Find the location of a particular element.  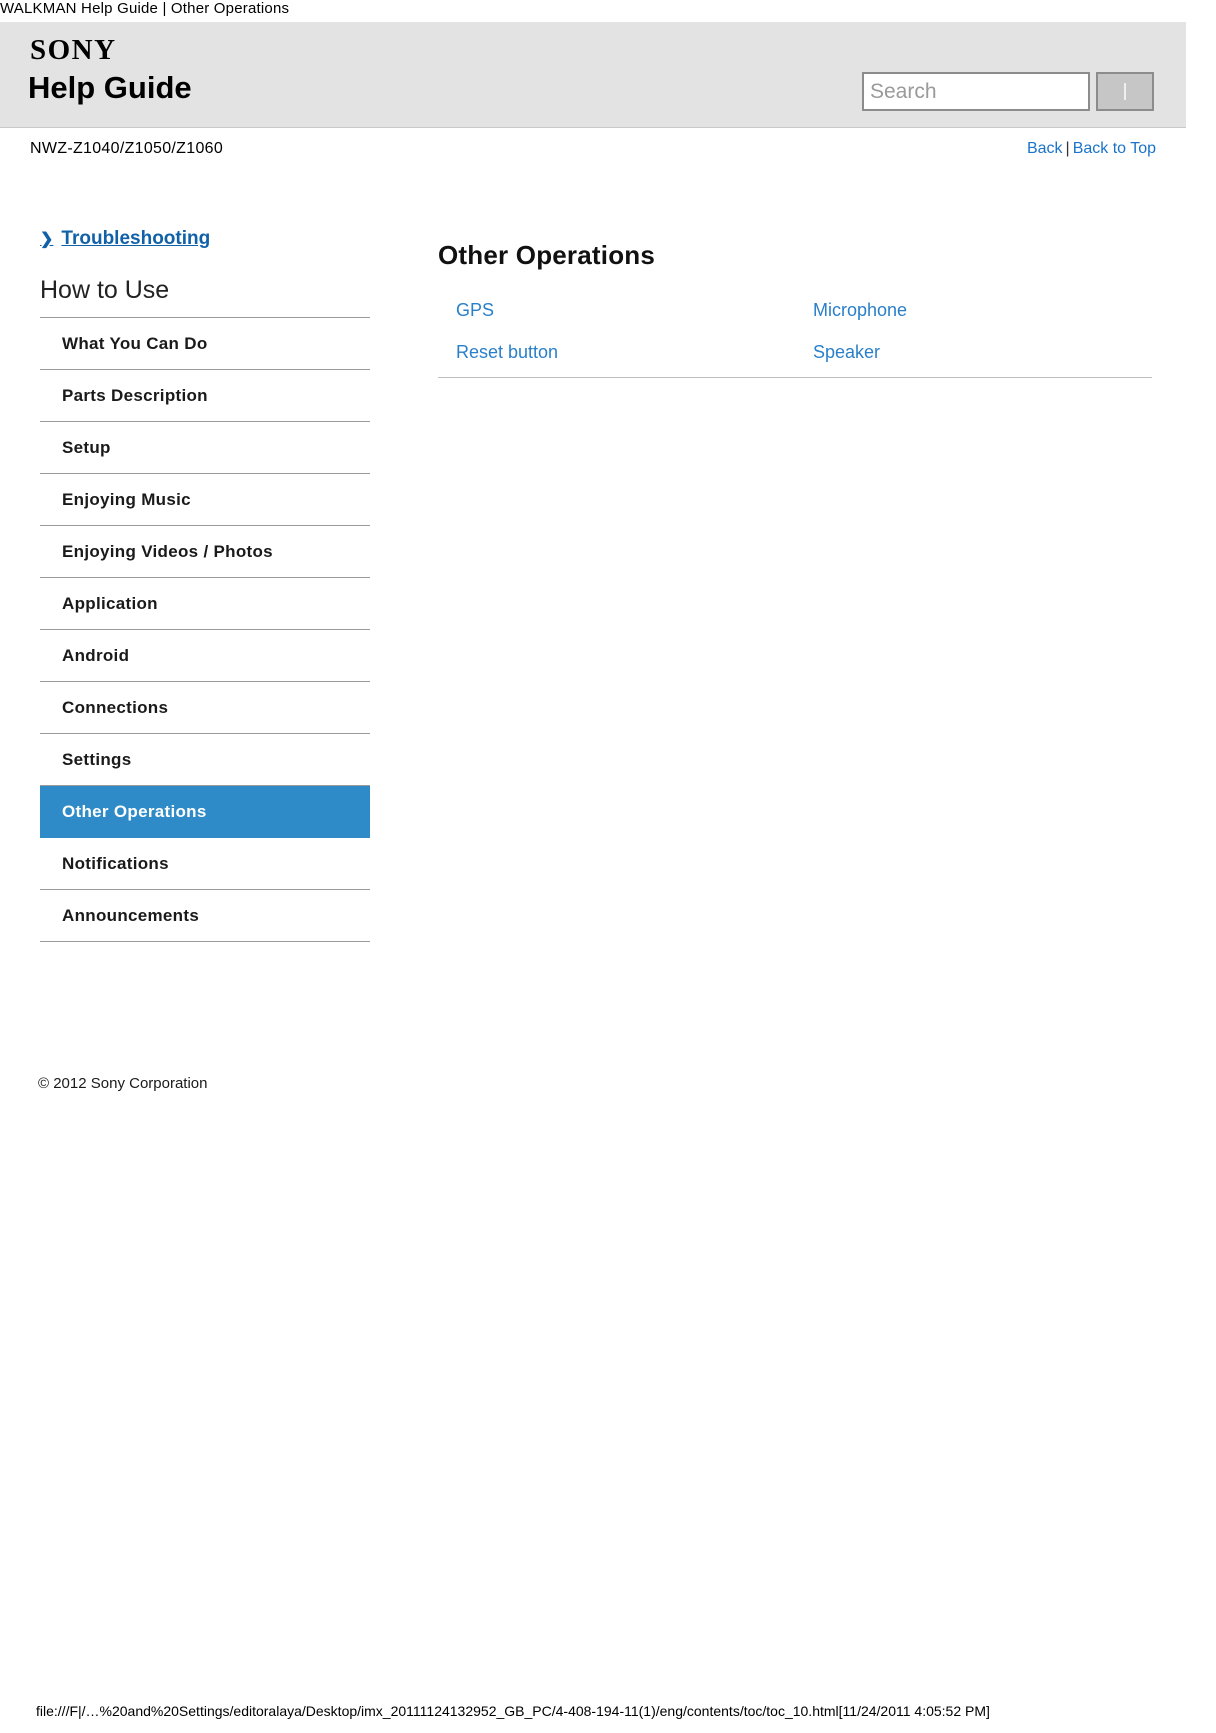

page-title: Help Guide is located at coordinates (110, 87).